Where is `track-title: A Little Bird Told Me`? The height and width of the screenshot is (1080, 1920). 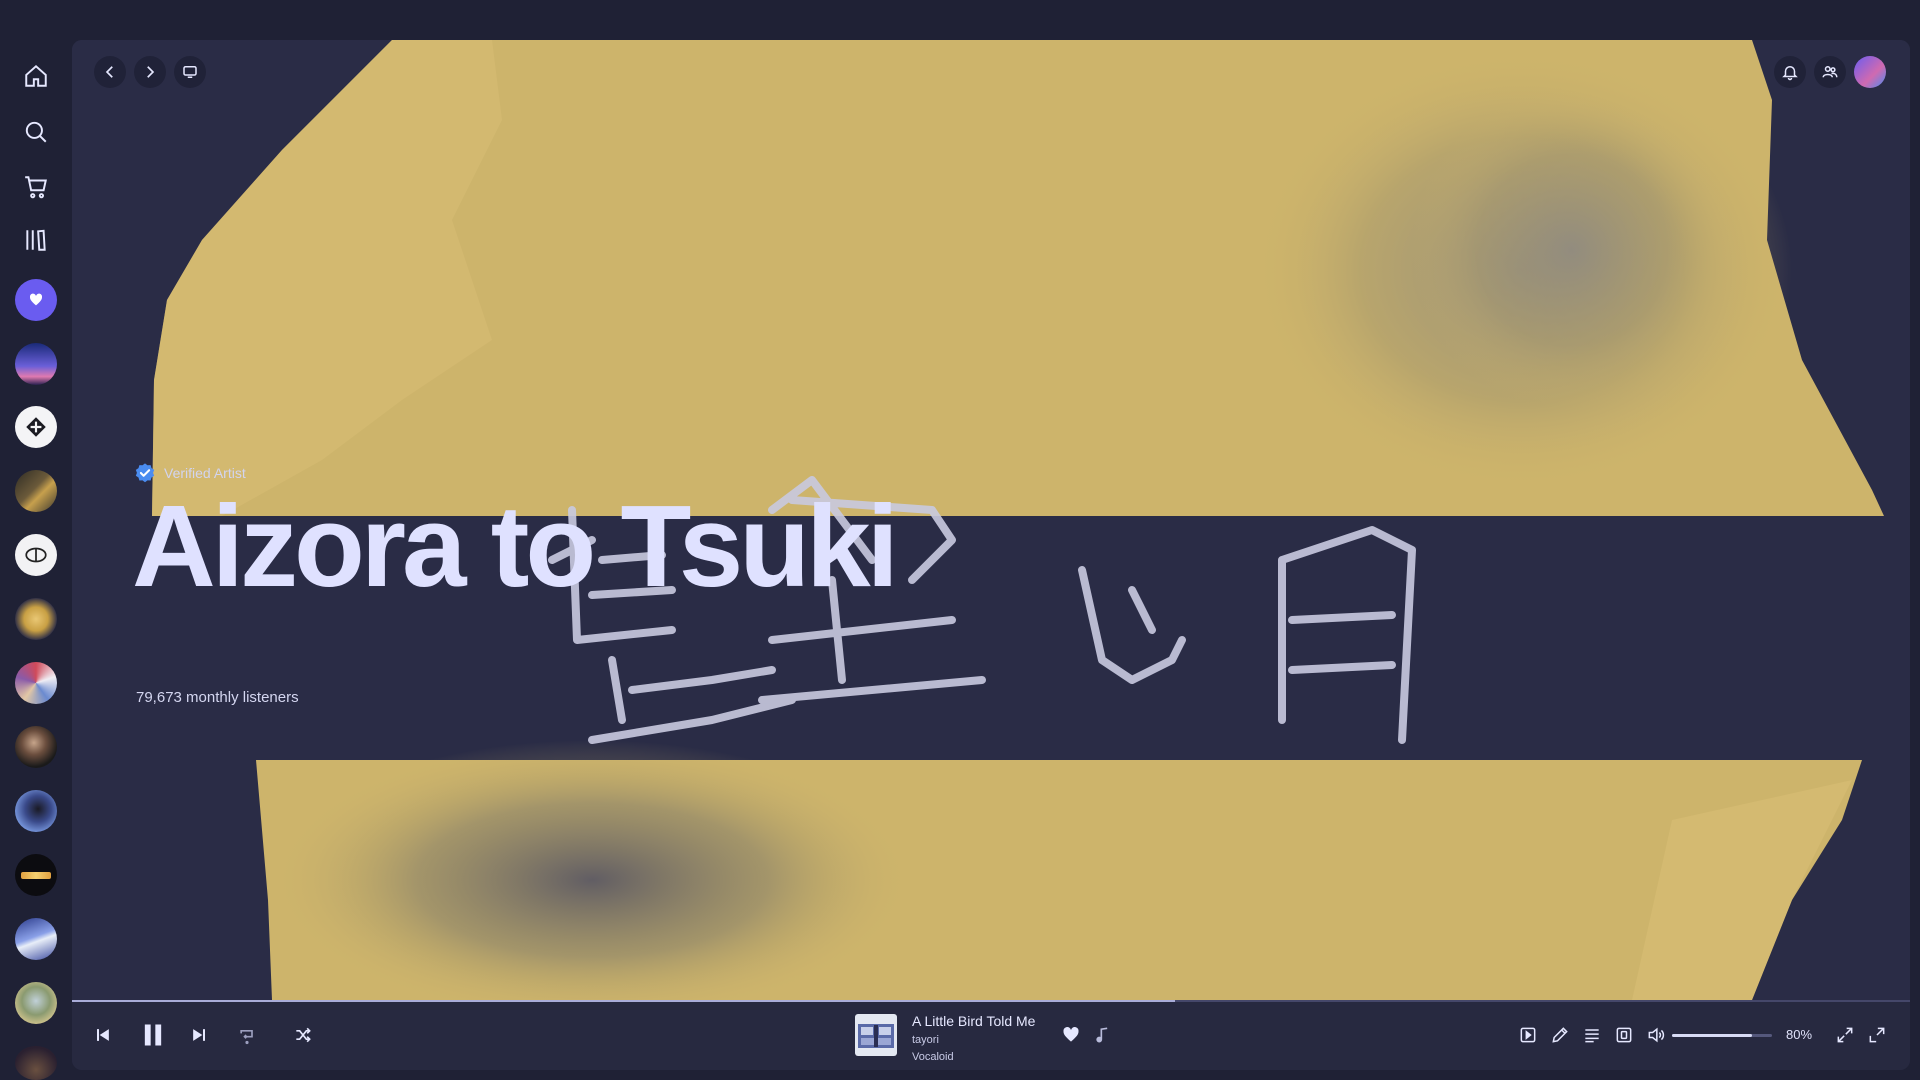 track-title: A Little Bird Told Me is located at coordinates (973, 1021).